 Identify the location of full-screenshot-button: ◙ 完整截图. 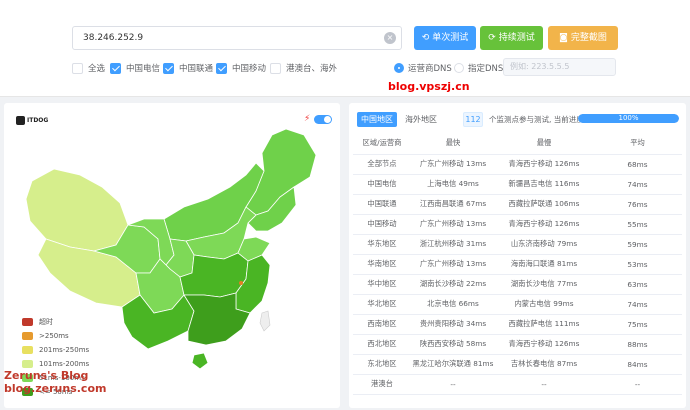
(583, 38).